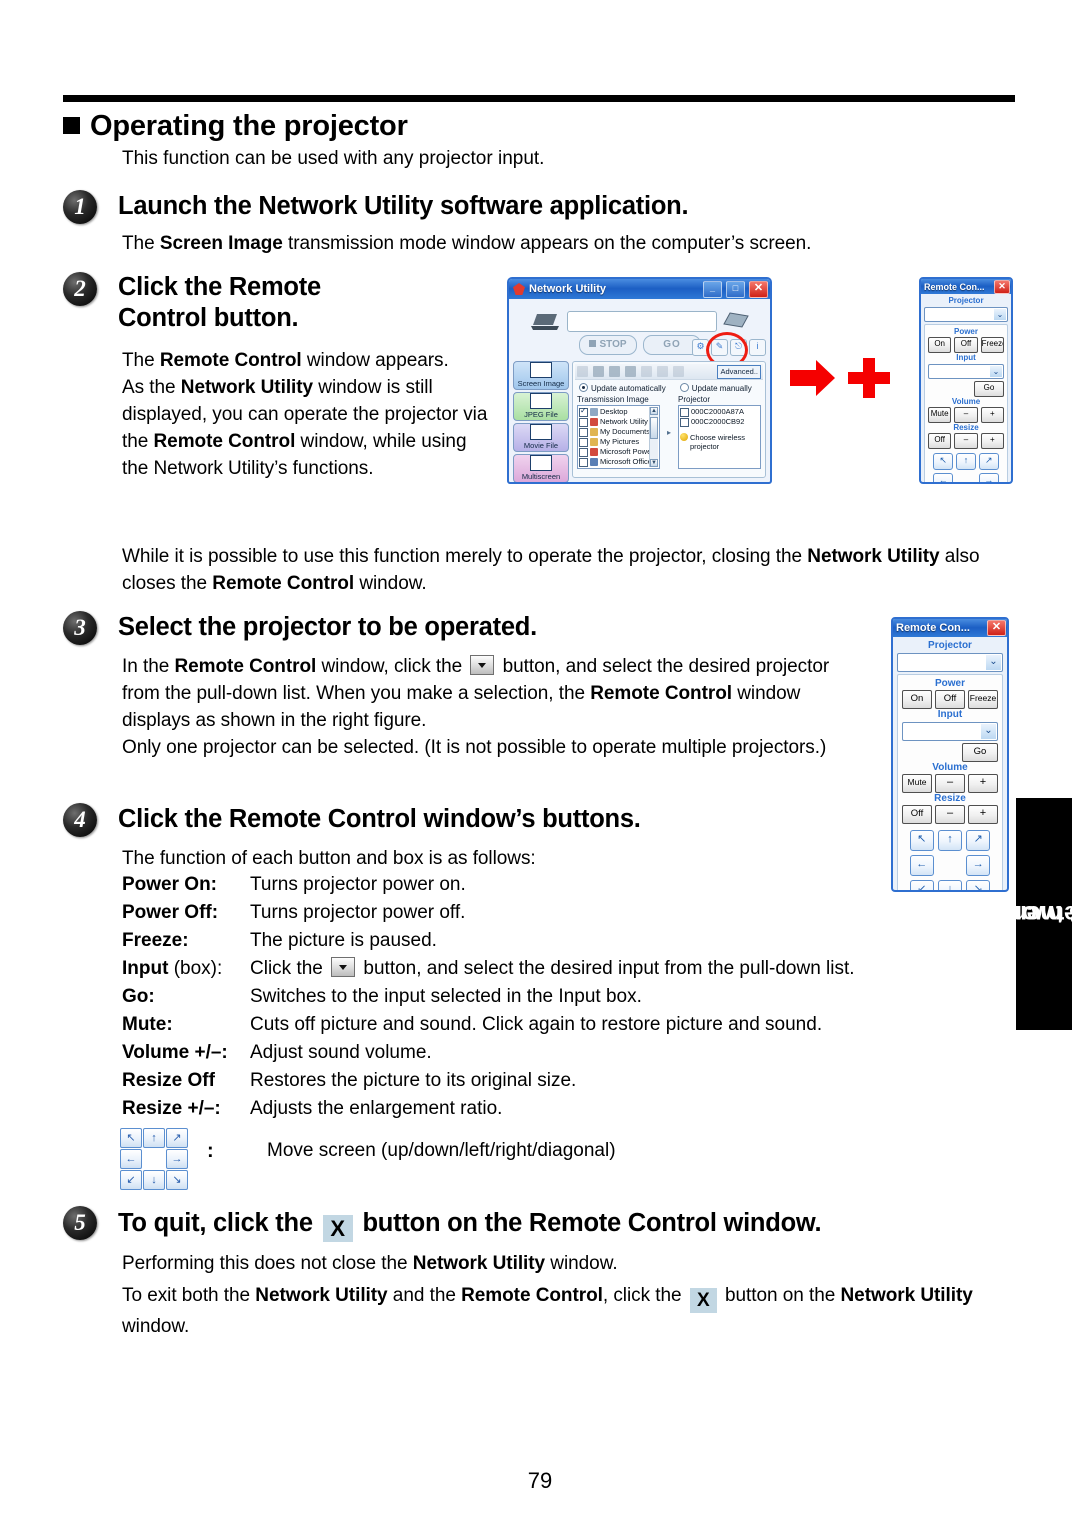  I want to click on remote-control-icon: ⎋, so click(738, 347).